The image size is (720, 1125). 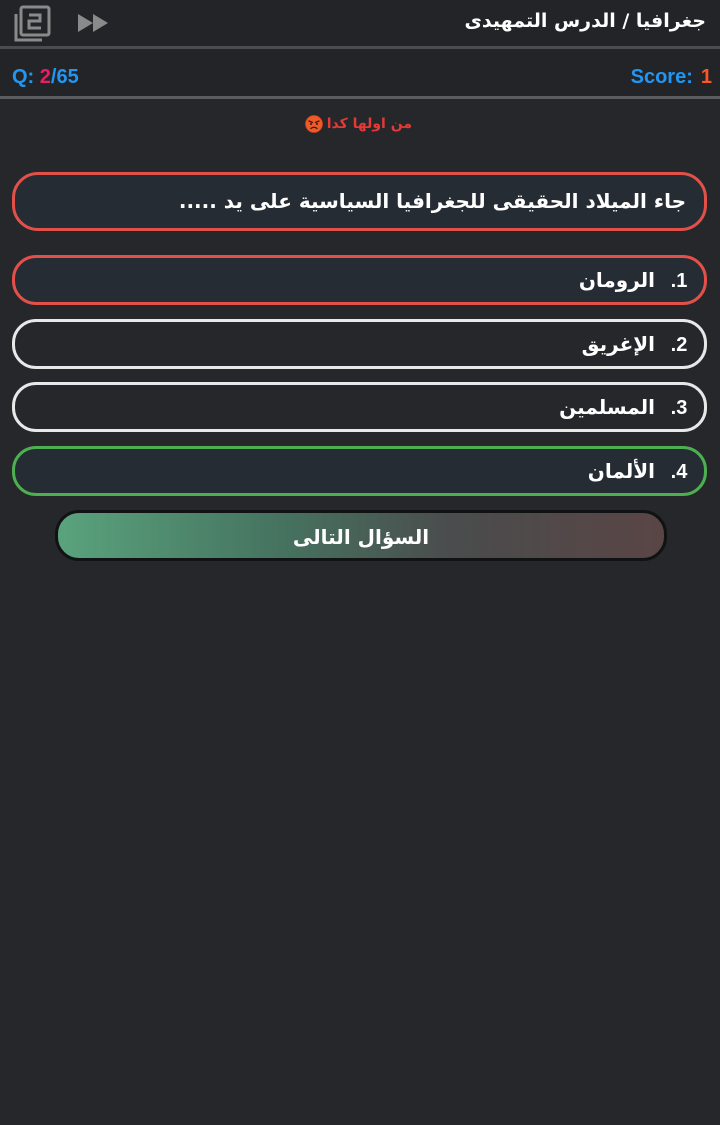 What do you see at coordinates (679, 408) in the screenshot?
I see `answer-option-number: 3.` at bounding box center [679, 408].